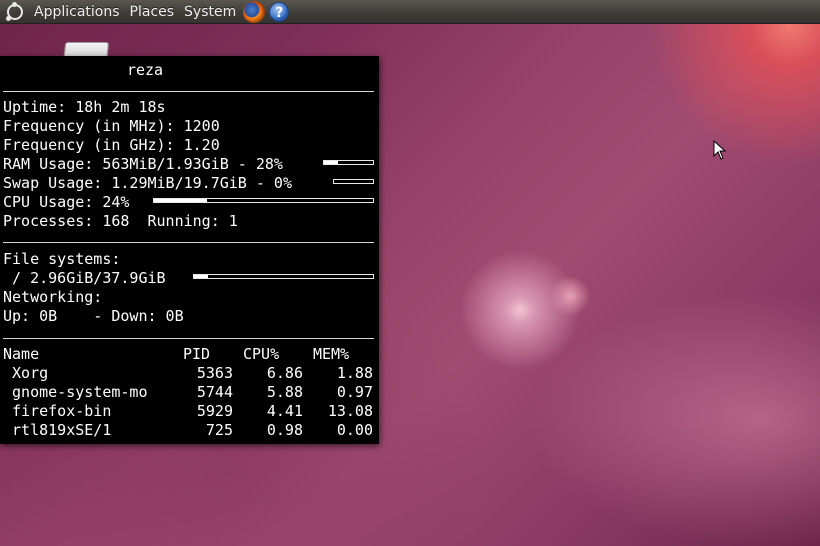  What do you see at coordinates (21, 354) in the screenshot?
I see `col-header-name: Name` at bounding box center [21, 354].